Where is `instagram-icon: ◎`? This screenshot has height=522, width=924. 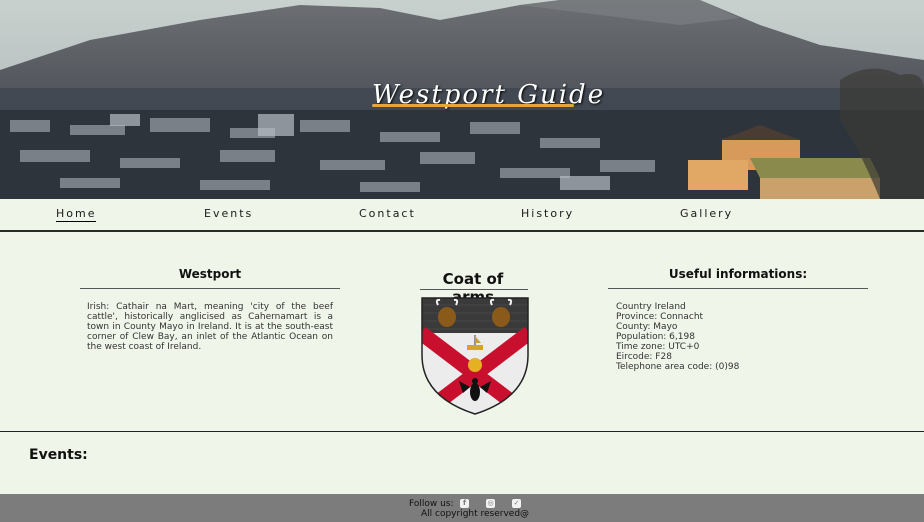
instagram-icon: ◎ is located at coordinates (490, 503).